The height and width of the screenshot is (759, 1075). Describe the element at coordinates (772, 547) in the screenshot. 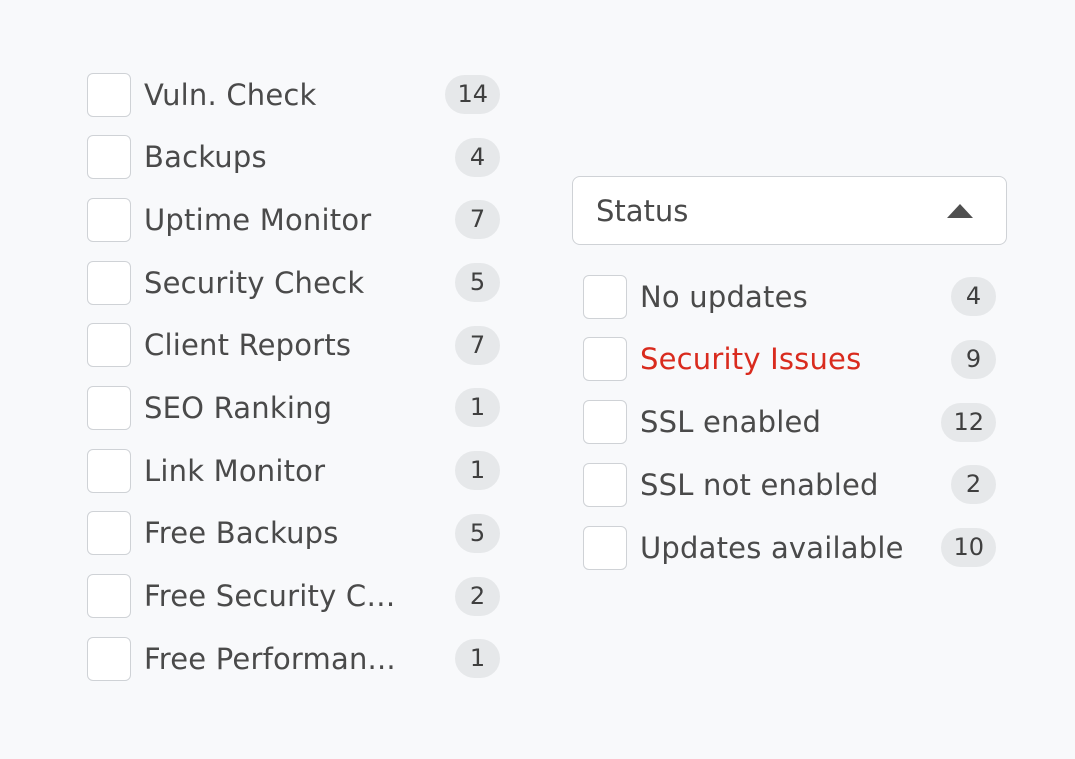

I see `filter-label: Updates available` at that location.